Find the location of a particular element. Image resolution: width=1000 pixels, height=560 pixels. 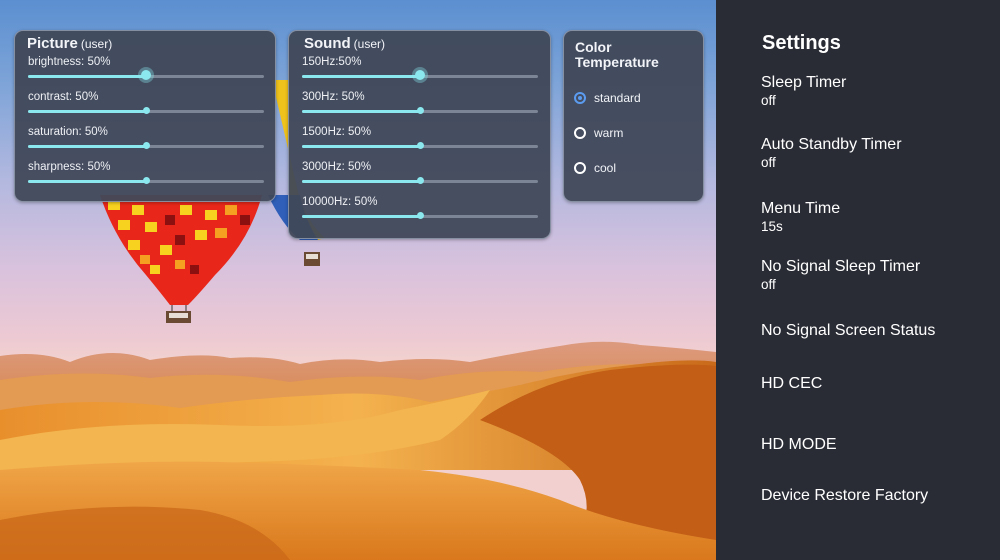

sound-title: Sound (user) is located at coordinates (344, 43).